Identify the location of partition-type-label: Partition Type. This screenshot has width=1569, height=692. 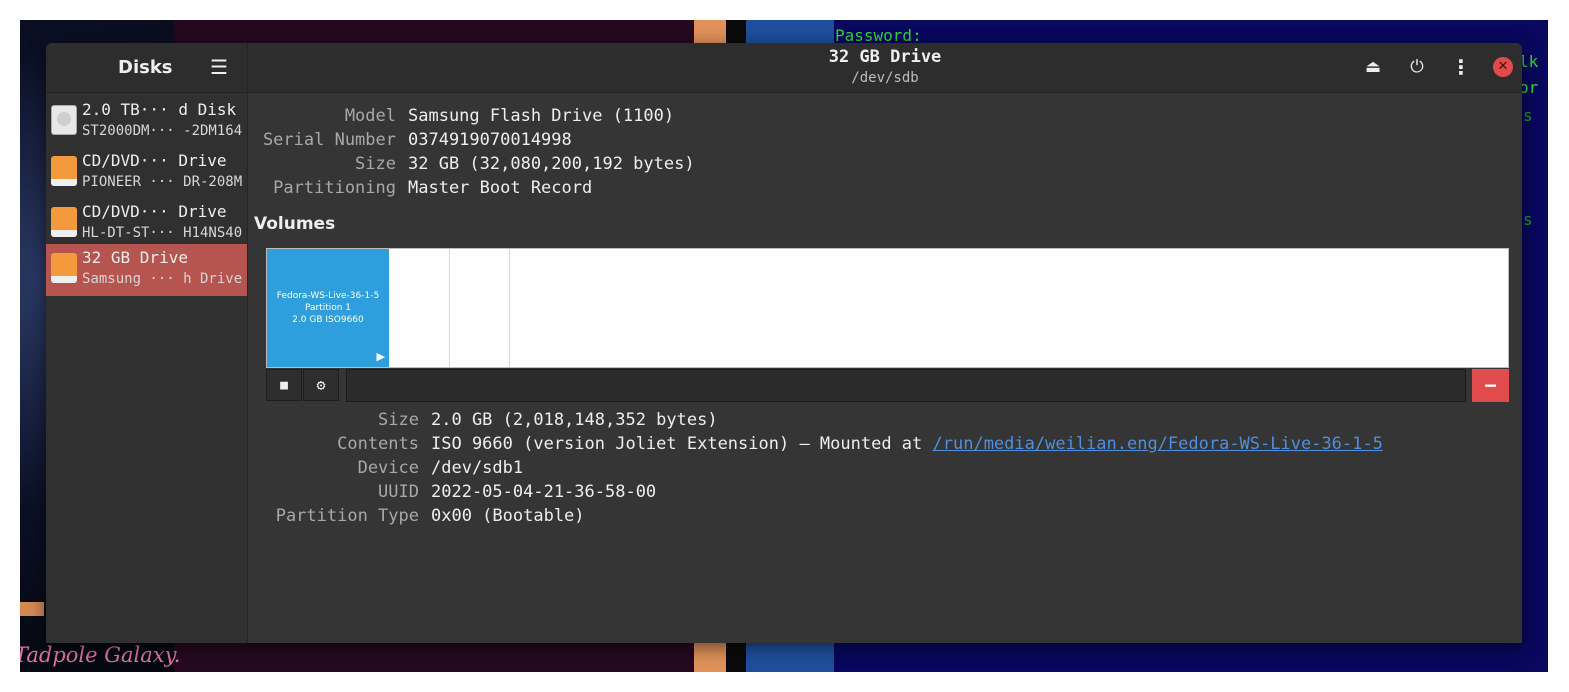
(347, 516).